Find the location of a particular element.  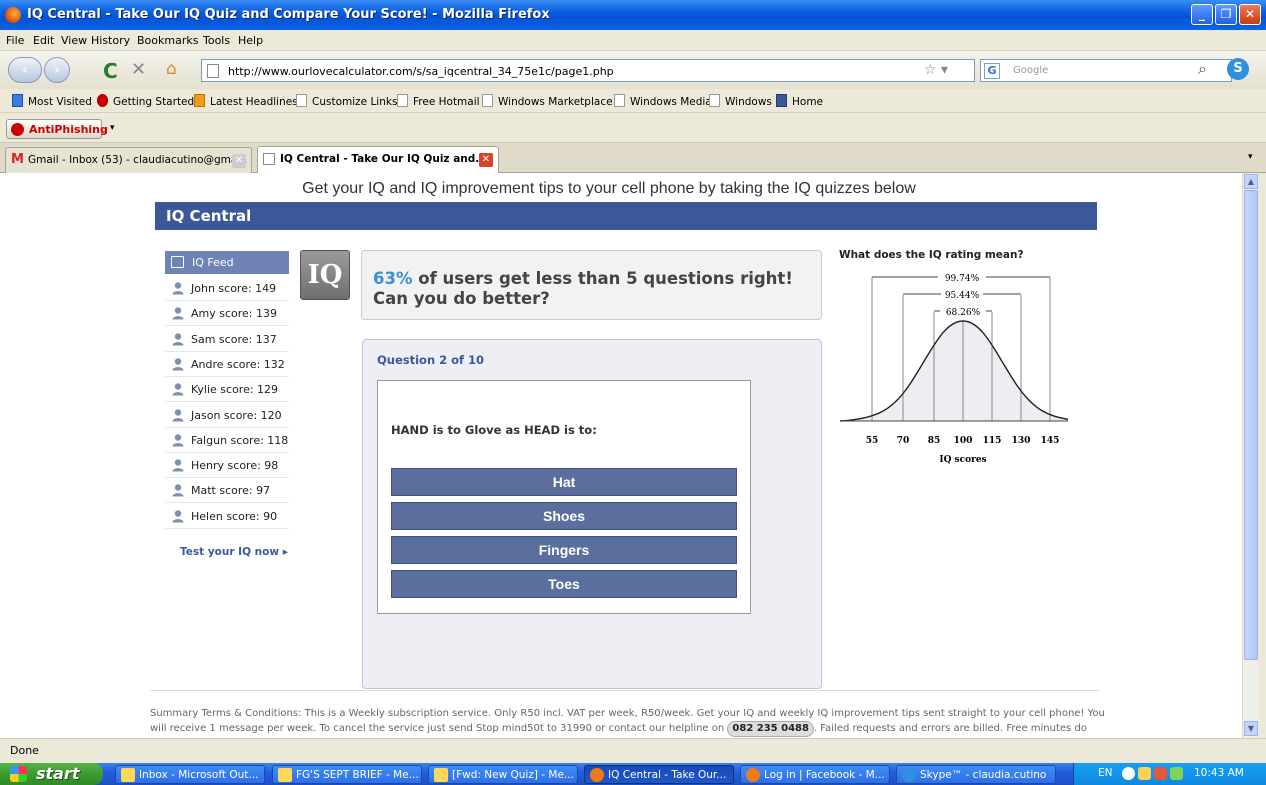

taskbar-item: Skype™ - claudia.cutino is located at coordinates (976, 774).